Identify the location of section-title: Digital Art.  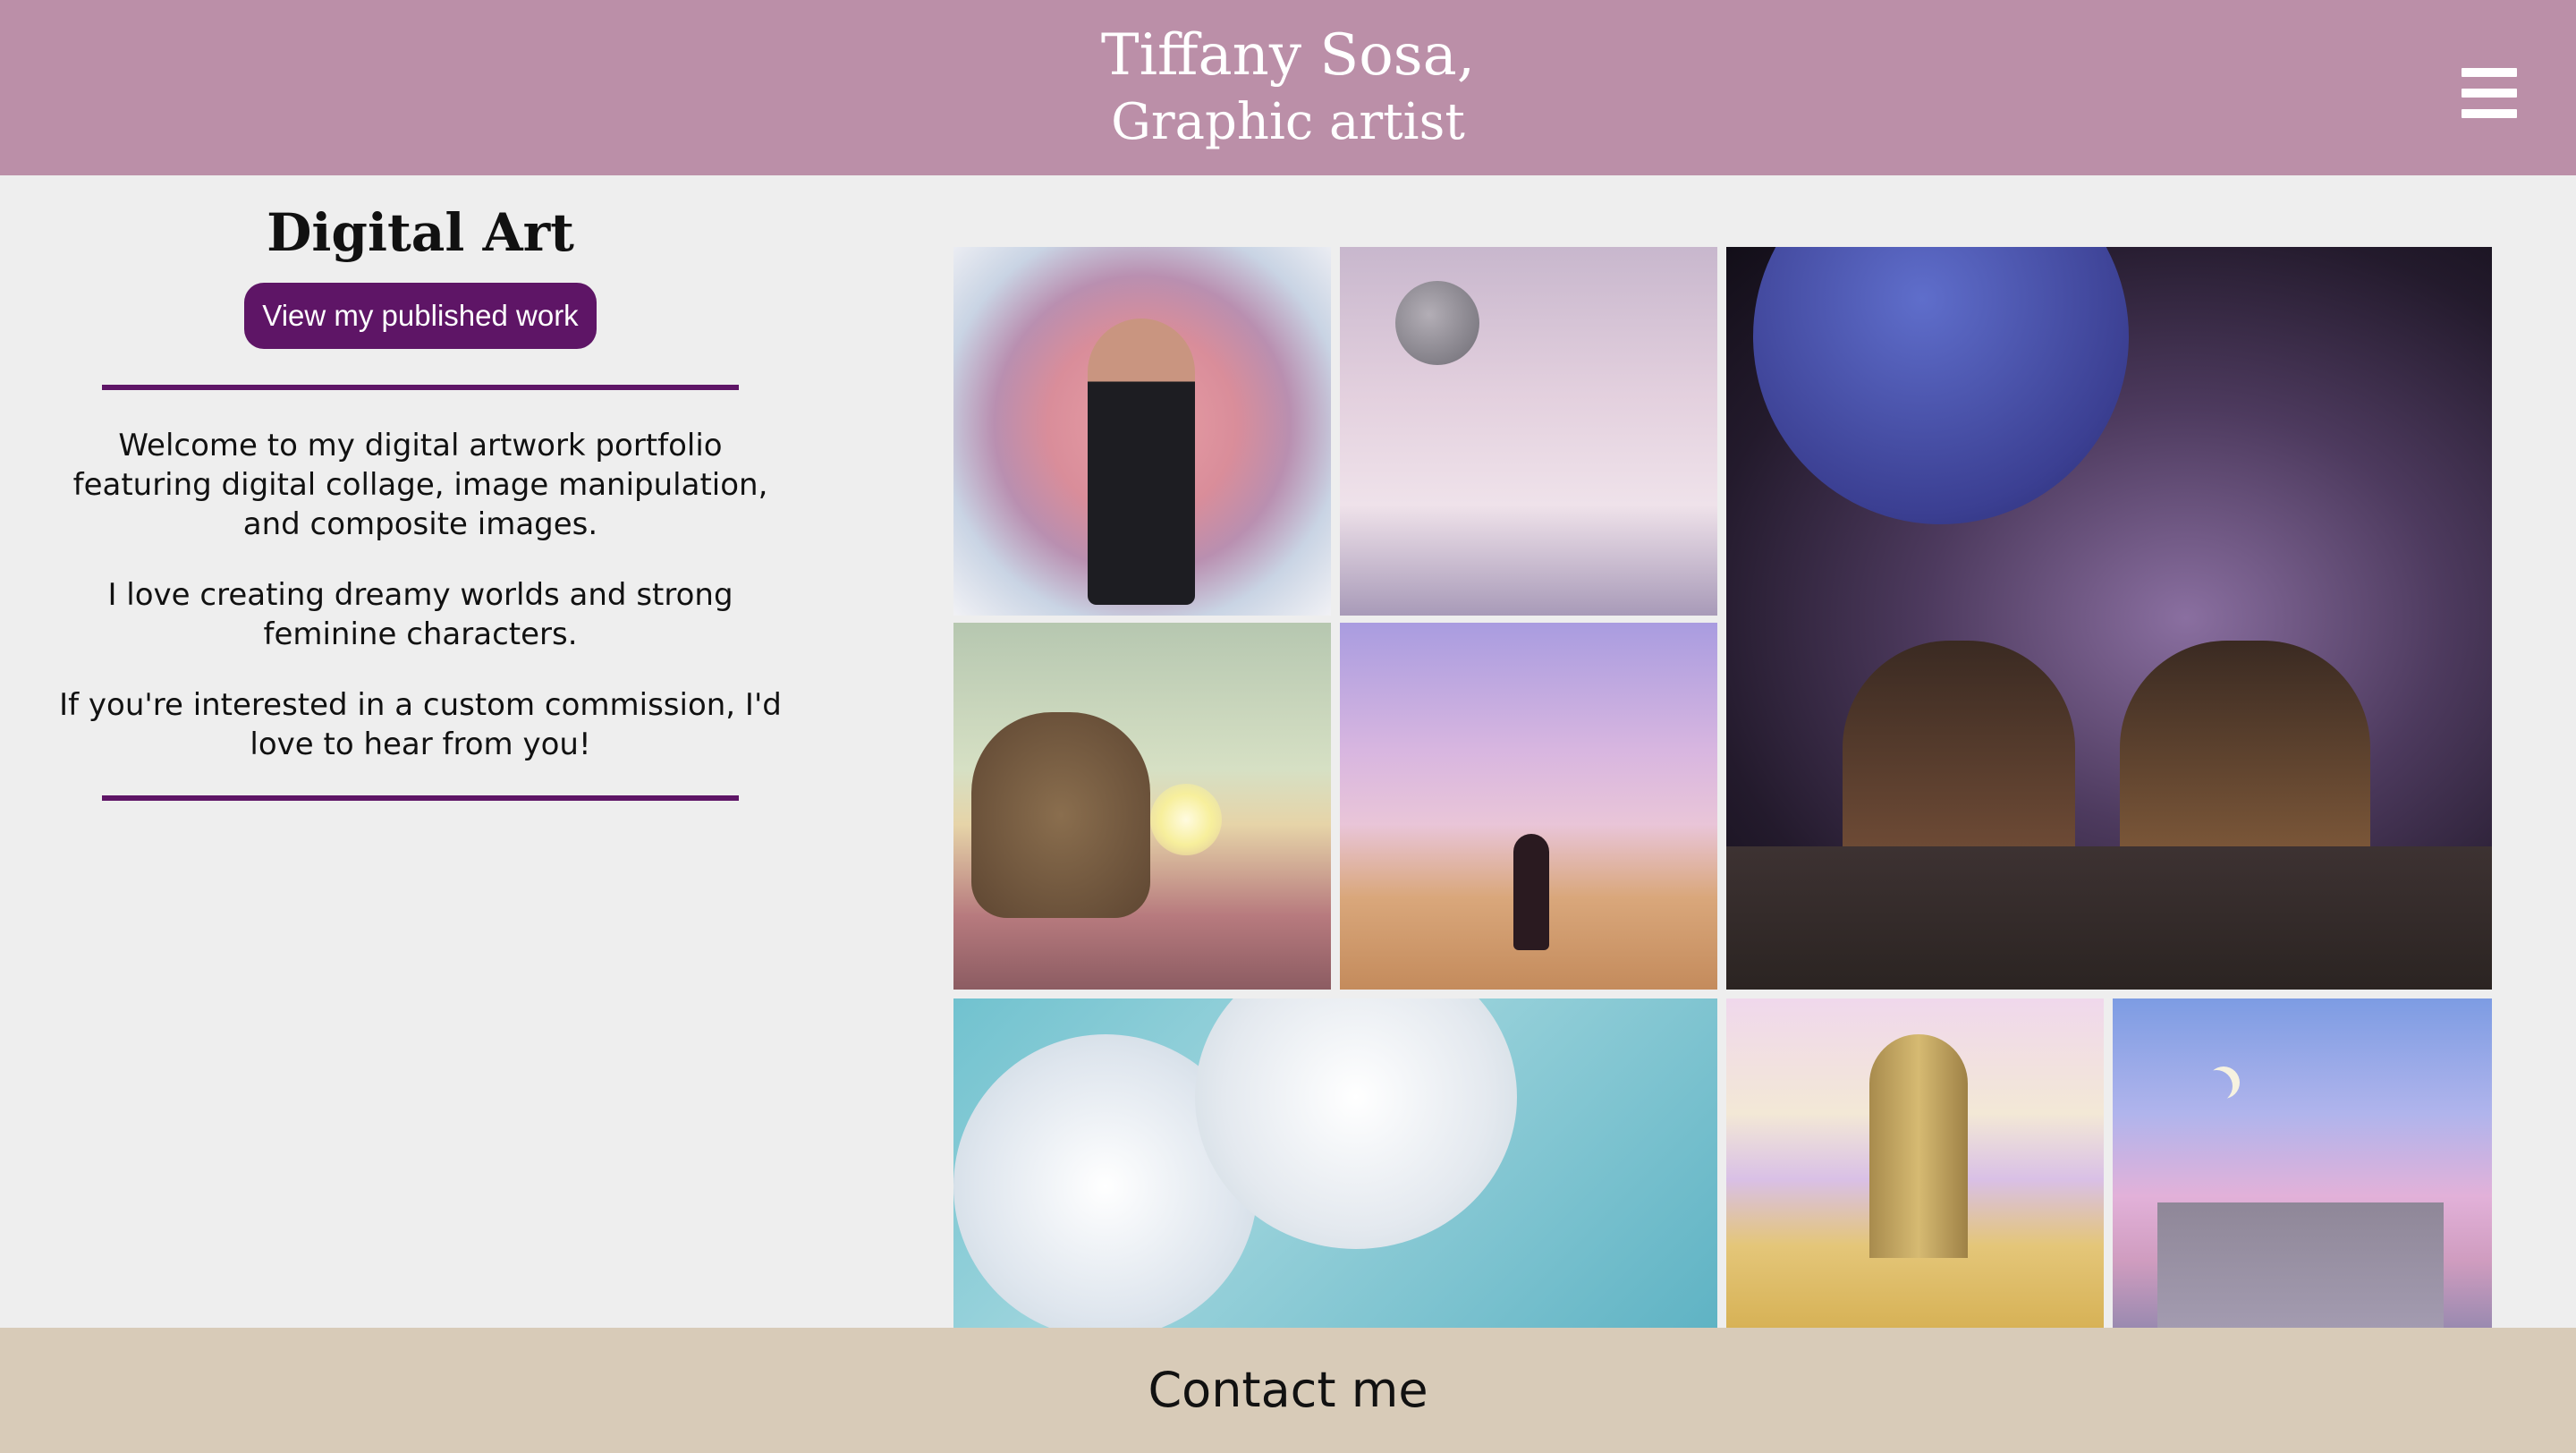
(420, 232).